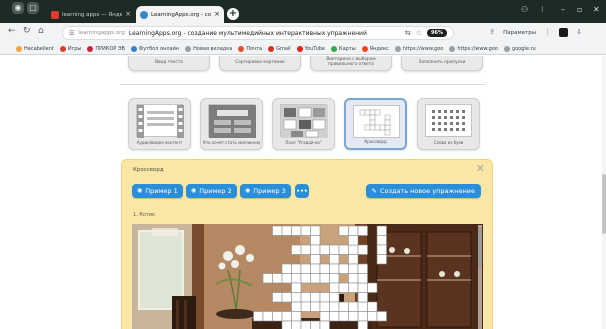  I want to click on home-icon: ⌂, so click(41, 31).